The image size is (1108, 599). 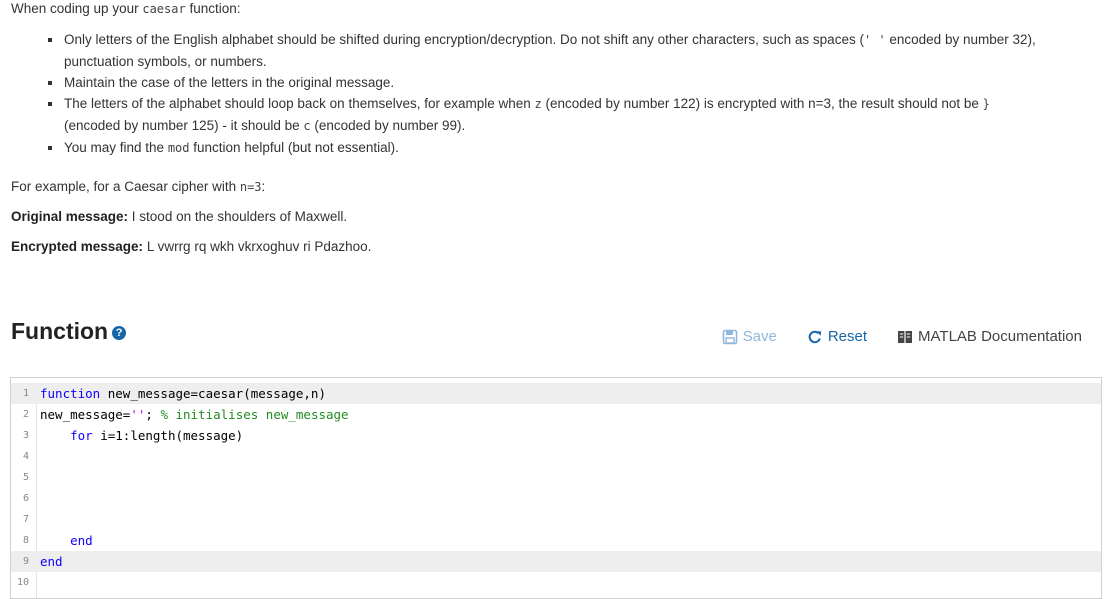 What do you see at coordinates (989, 336) in the screenshot?
I see `matlab-documentation-link: MATLAB Documentation` at bounding box center [989, 336].